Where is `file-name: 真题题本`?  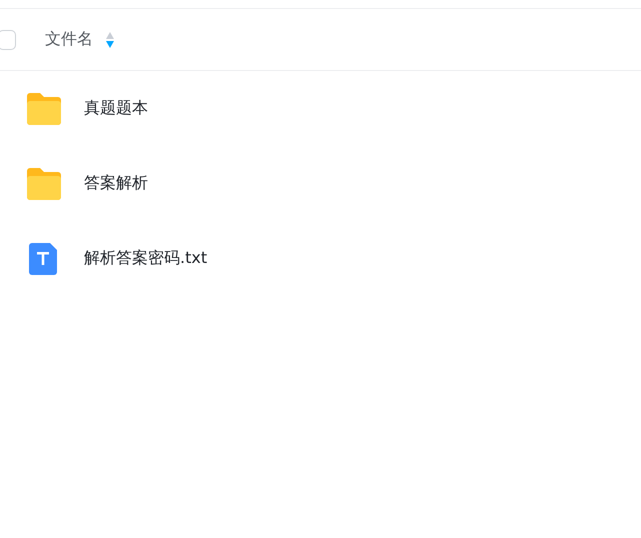 file-name: 真题题本 is located at coordinates (116, 108).